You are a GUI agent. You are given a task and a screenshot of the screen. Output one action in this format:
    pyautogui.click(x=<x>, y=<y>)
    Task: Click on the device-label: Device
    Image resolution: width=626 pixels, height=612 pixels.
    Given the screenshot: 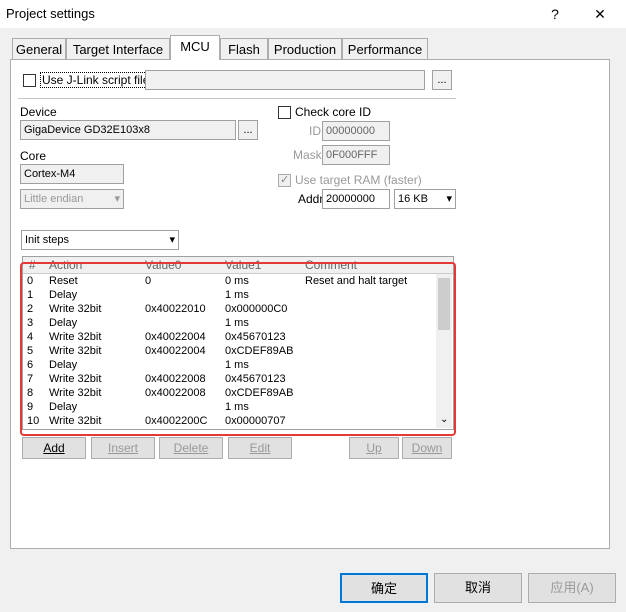 What is the action you would take?
    pyautogui.click(x=38, y=112)
    